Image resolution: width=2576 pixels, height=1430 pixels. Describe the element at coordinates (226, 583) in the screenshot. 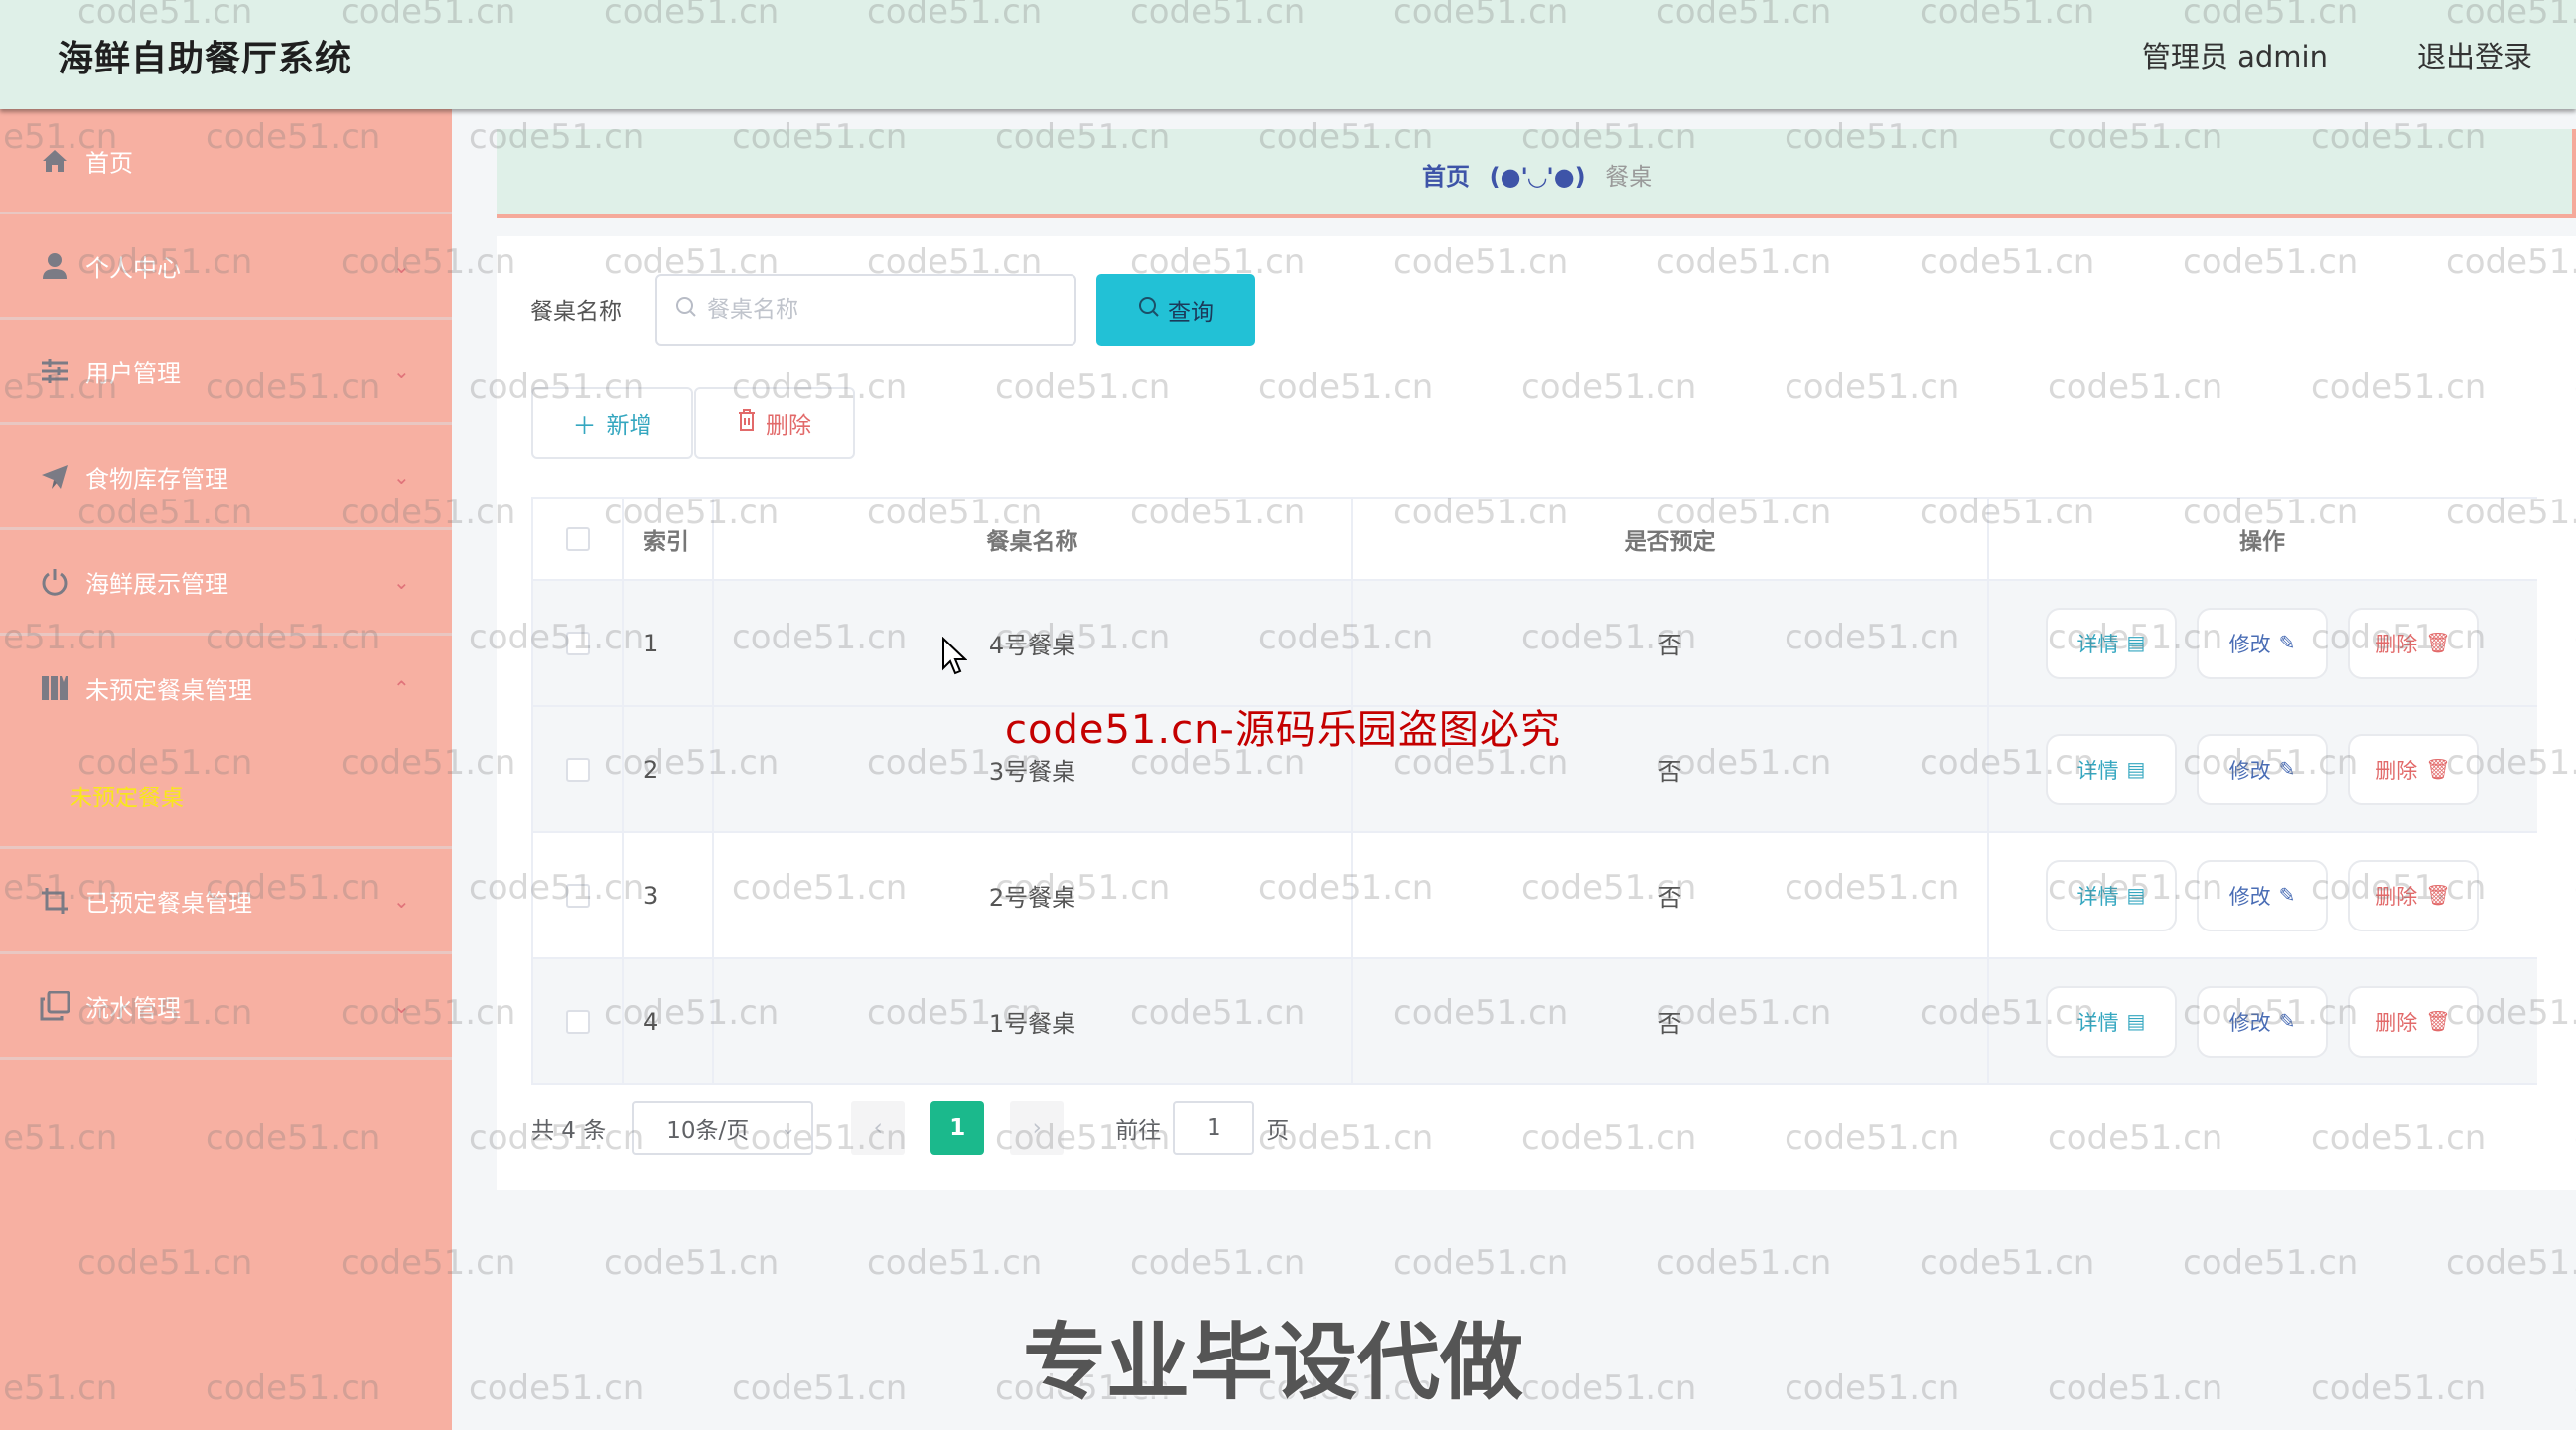

I see `sidebar-item-seafood-display: 海鲜展示管理 ⌄` at that location.